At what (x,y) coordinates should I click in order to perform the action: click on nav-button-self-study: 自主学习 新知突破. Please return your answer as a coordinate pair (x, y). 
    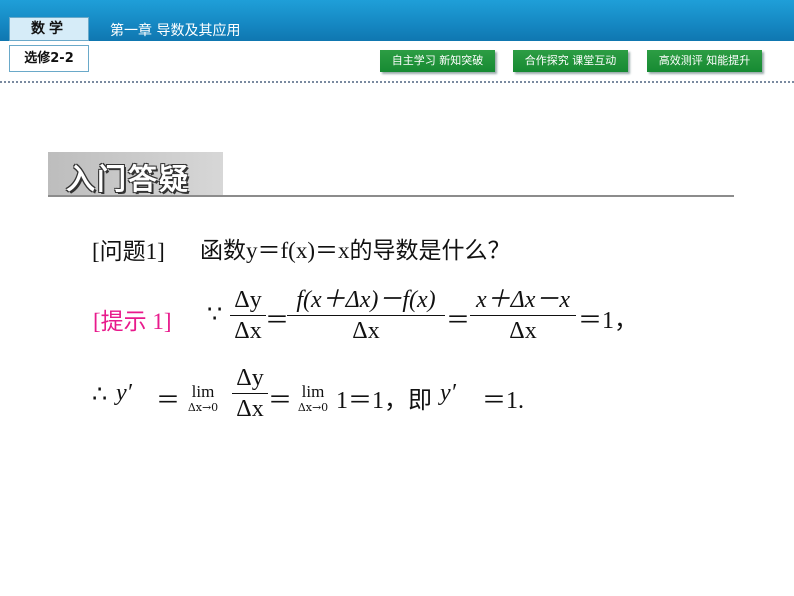
    Looking at the image, I should click on (437, 61).